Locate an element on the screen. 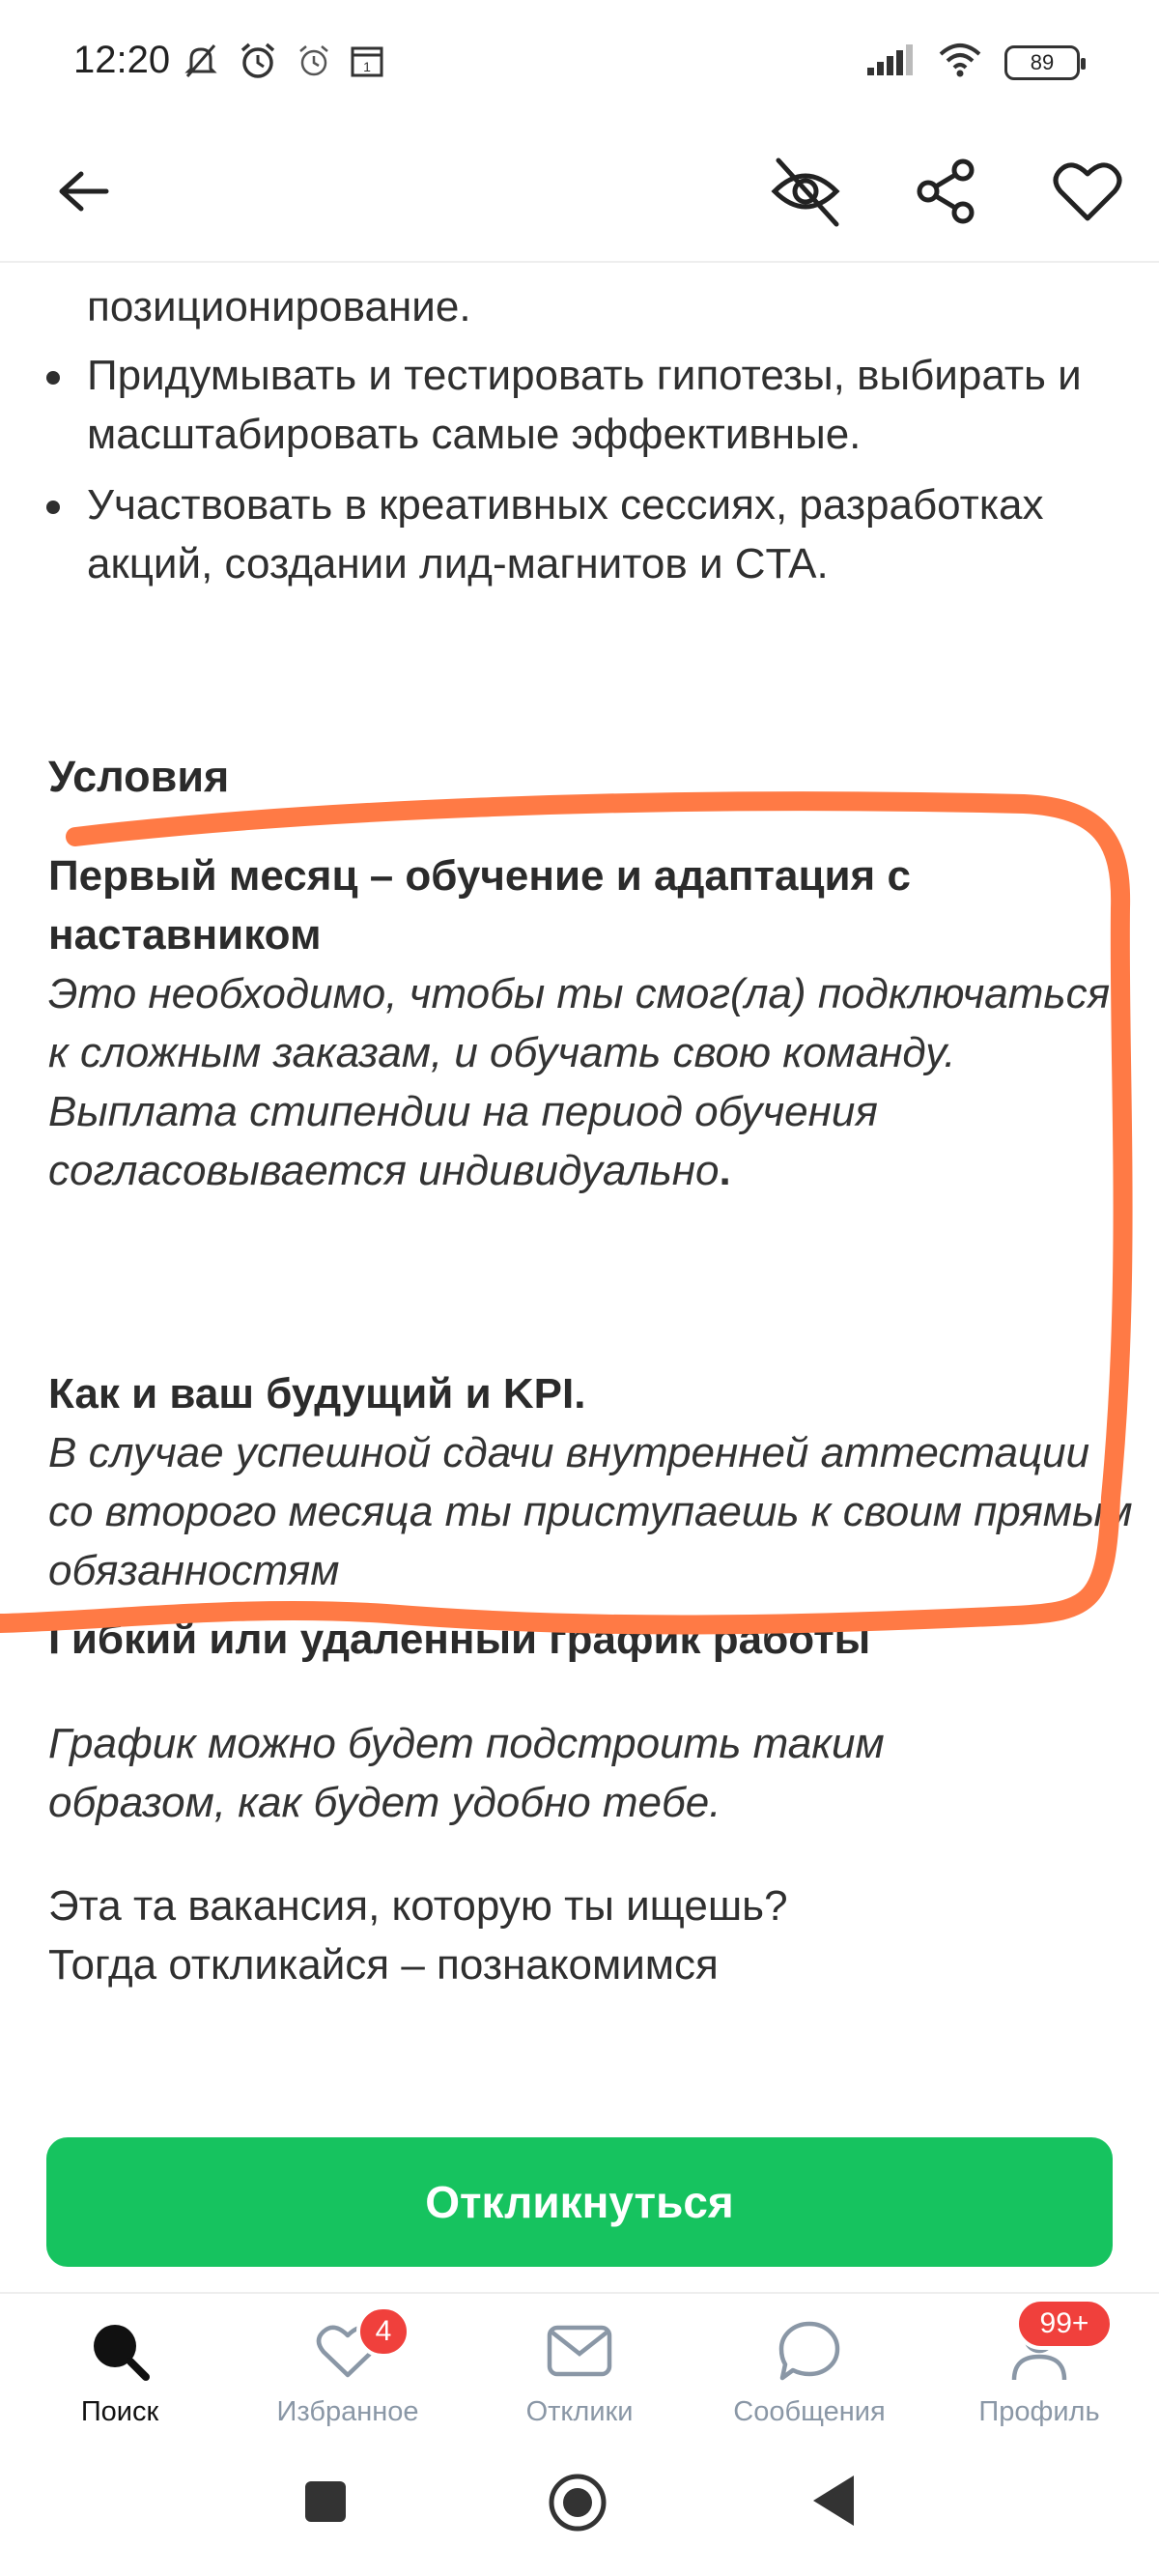 This screenshot has width=1159, height=2576. share-icon is located at coordinates (946, 194).